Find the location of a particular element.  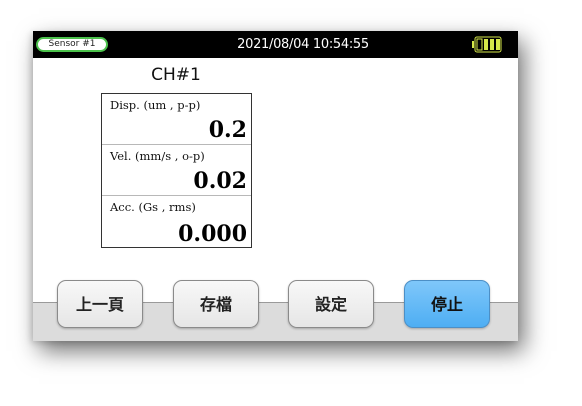

status-bar: Sensor #1 2021/08/04 10:54:55 is located at coordinates (275, 44).